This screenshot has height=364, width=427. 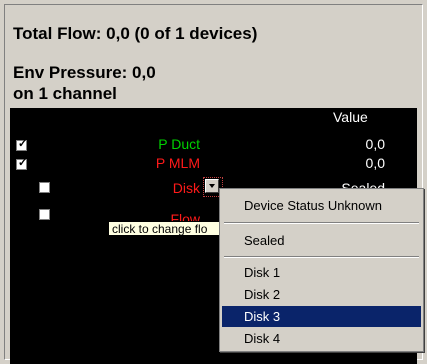 What do you see at coordinates (44, 214) in the screenshot?
I see `checkbox-flow` at bounding box center [44, 214].